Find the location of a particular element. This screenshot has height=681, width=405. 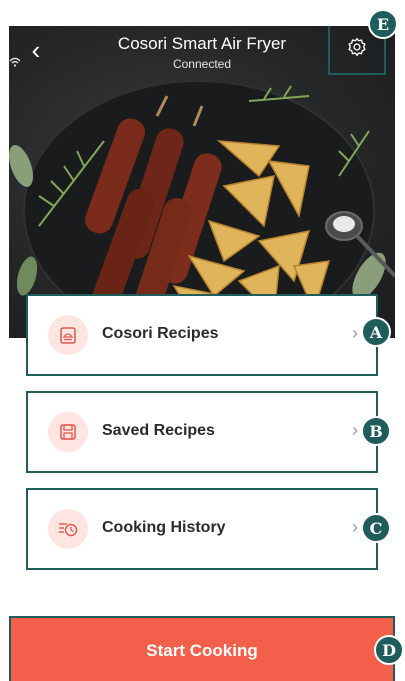

recipe-book-icon is located at coordinates (68, 335).